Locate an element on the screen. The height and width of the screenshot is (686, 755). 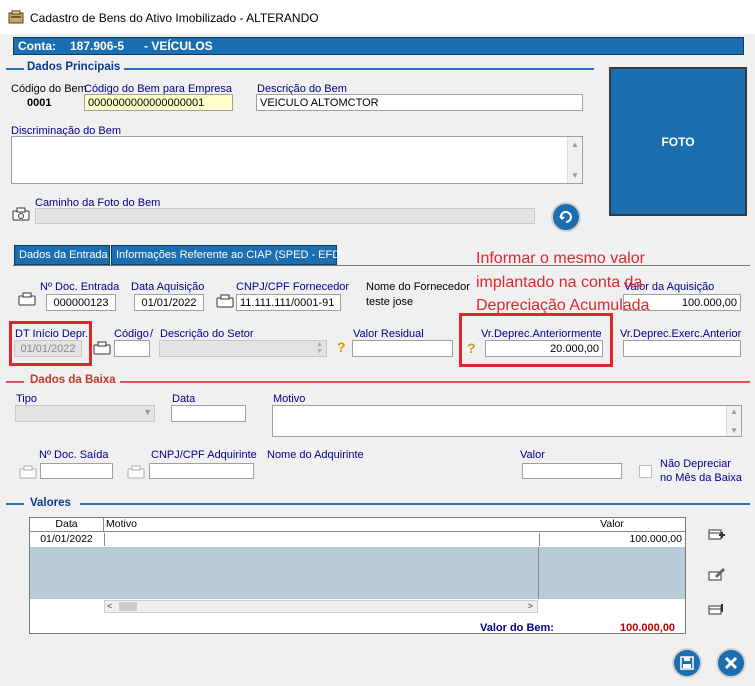
valor-bem-value: 100.000,00 is located at coordinates (648, 628).